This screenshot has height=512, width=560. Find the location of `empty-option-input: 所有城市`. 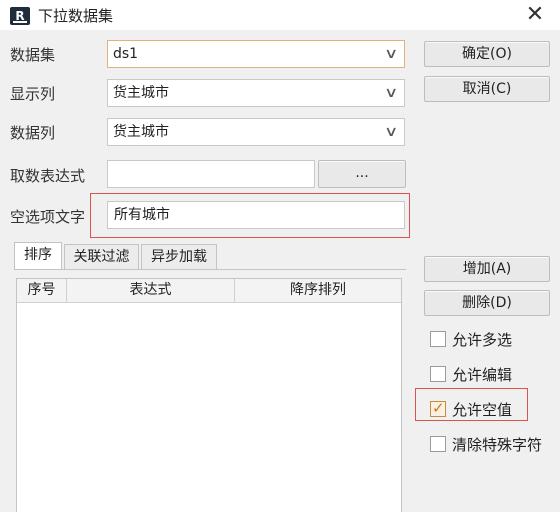

empty-option-input: 所有城市 is located at coordinates (256, 215).